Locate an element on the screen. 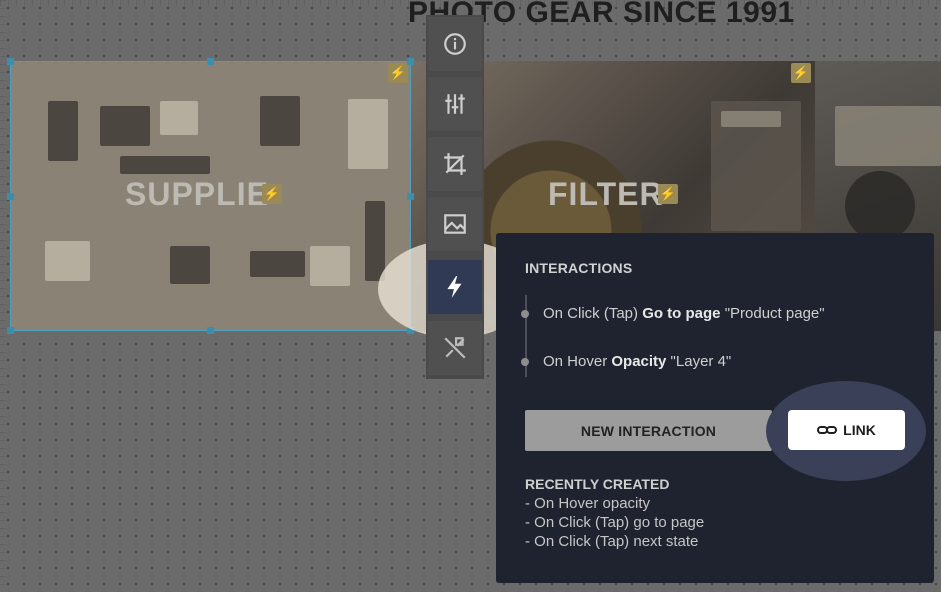 This screenshot has width=941, height=592. unlink-icon is located at coordinates (455, 348).